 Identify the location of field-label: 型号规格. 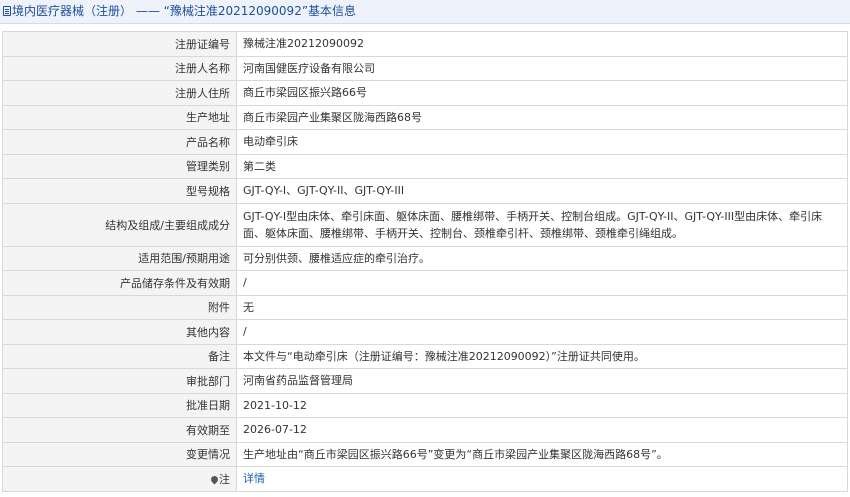
(119, 191).